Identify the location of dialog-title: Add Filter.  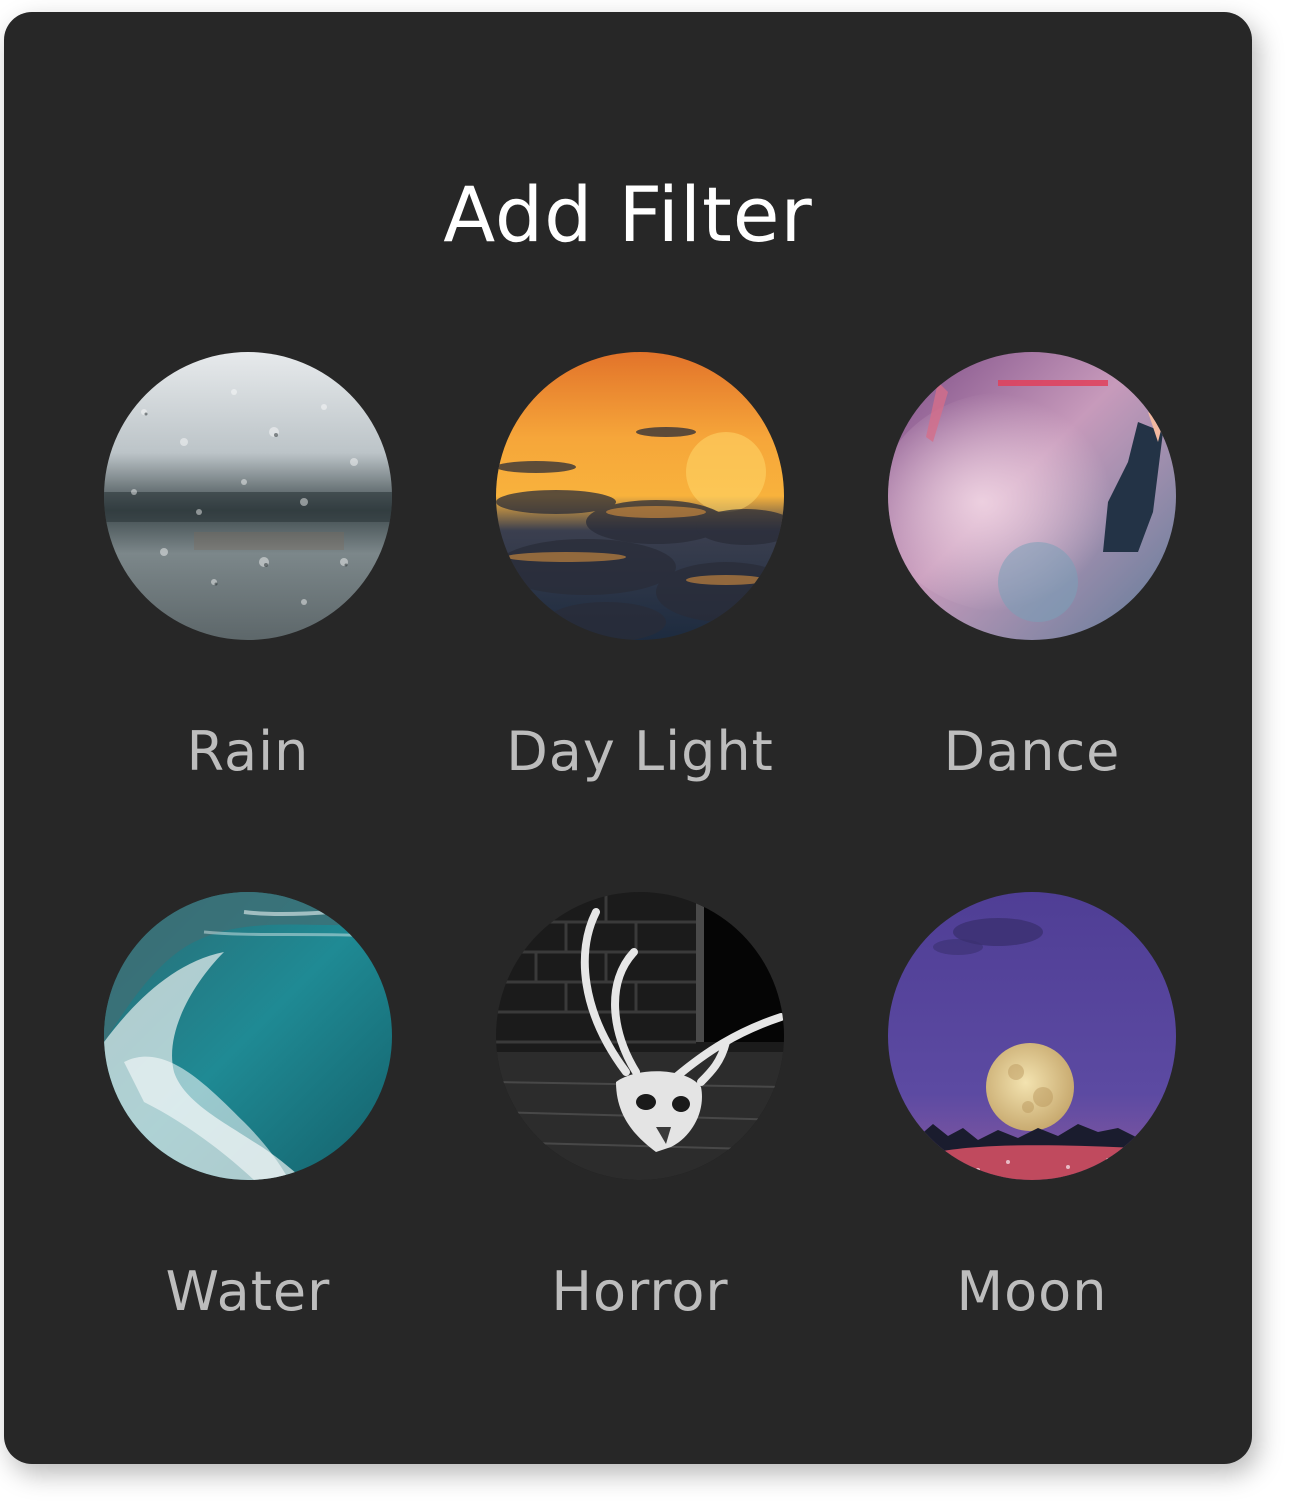
(628, 214).